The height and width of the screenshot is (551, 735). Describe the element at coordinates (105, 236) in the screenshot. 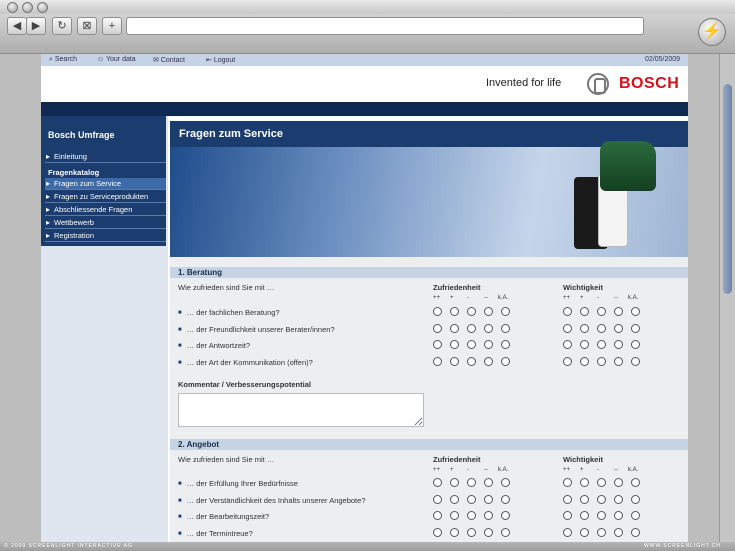

I see `sidebar-item-registration: Registration` at that location.